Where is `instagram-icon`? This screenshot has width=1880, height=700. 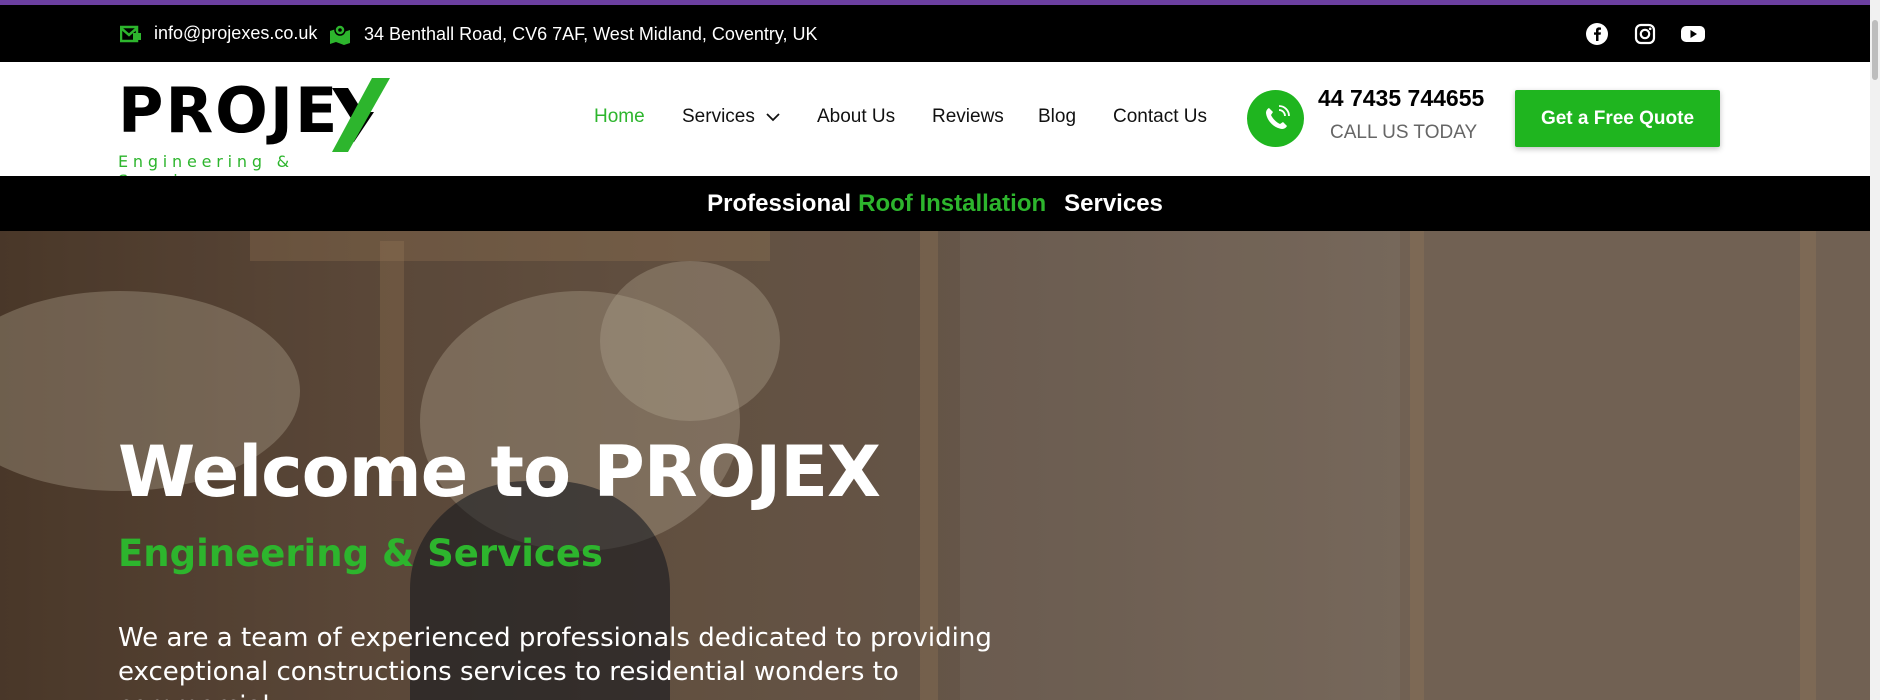
instagram-icon is located at coordinates (1645, 34).